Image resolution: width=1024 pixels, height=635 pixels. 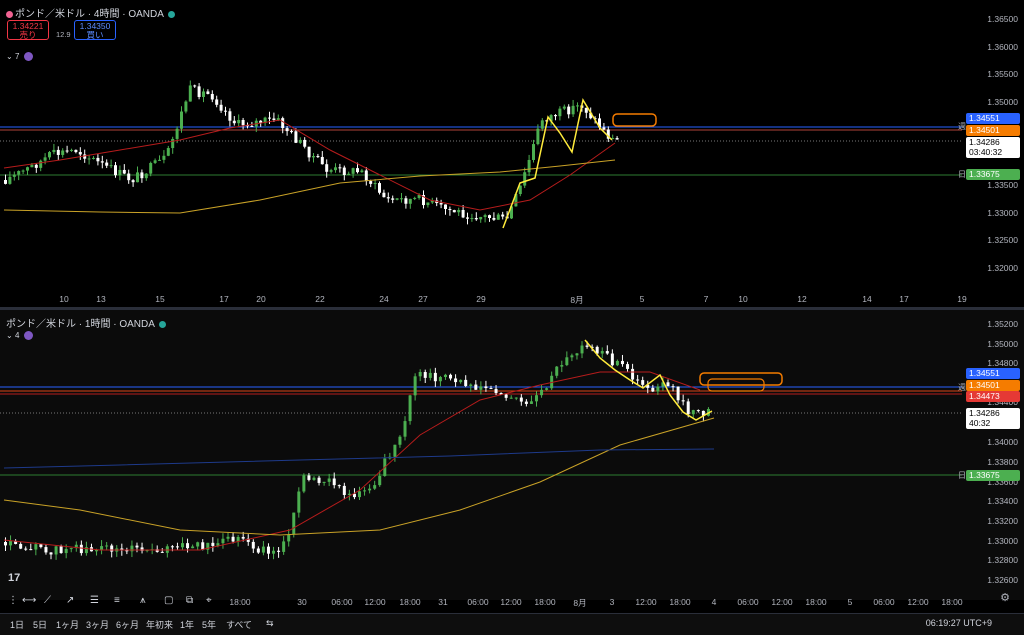 What do you see at coordinates (17, 335) in the screenshot?
I see `indicator-count: 4` at bounding box center [17, 335].